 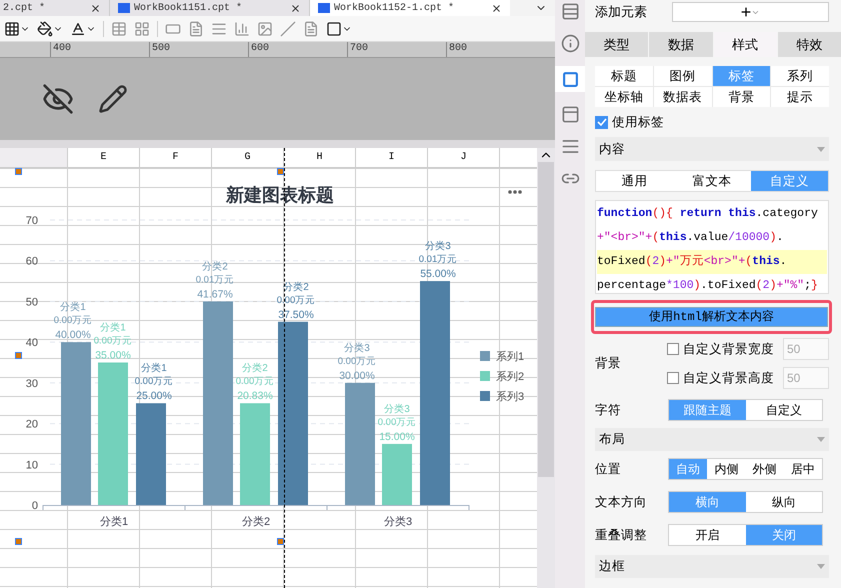 I want to click on sub-tab: 背景, so click(x=741, y=97).